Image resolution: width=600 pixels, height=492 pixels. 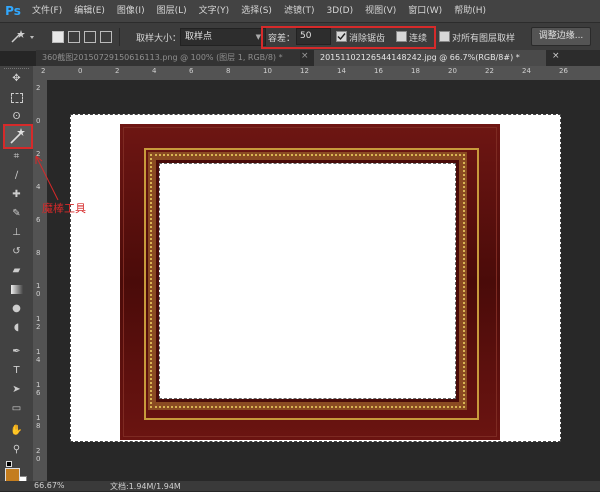 I want to click on zoom-tool-icon: ⚲, so click(x=16, y=450).